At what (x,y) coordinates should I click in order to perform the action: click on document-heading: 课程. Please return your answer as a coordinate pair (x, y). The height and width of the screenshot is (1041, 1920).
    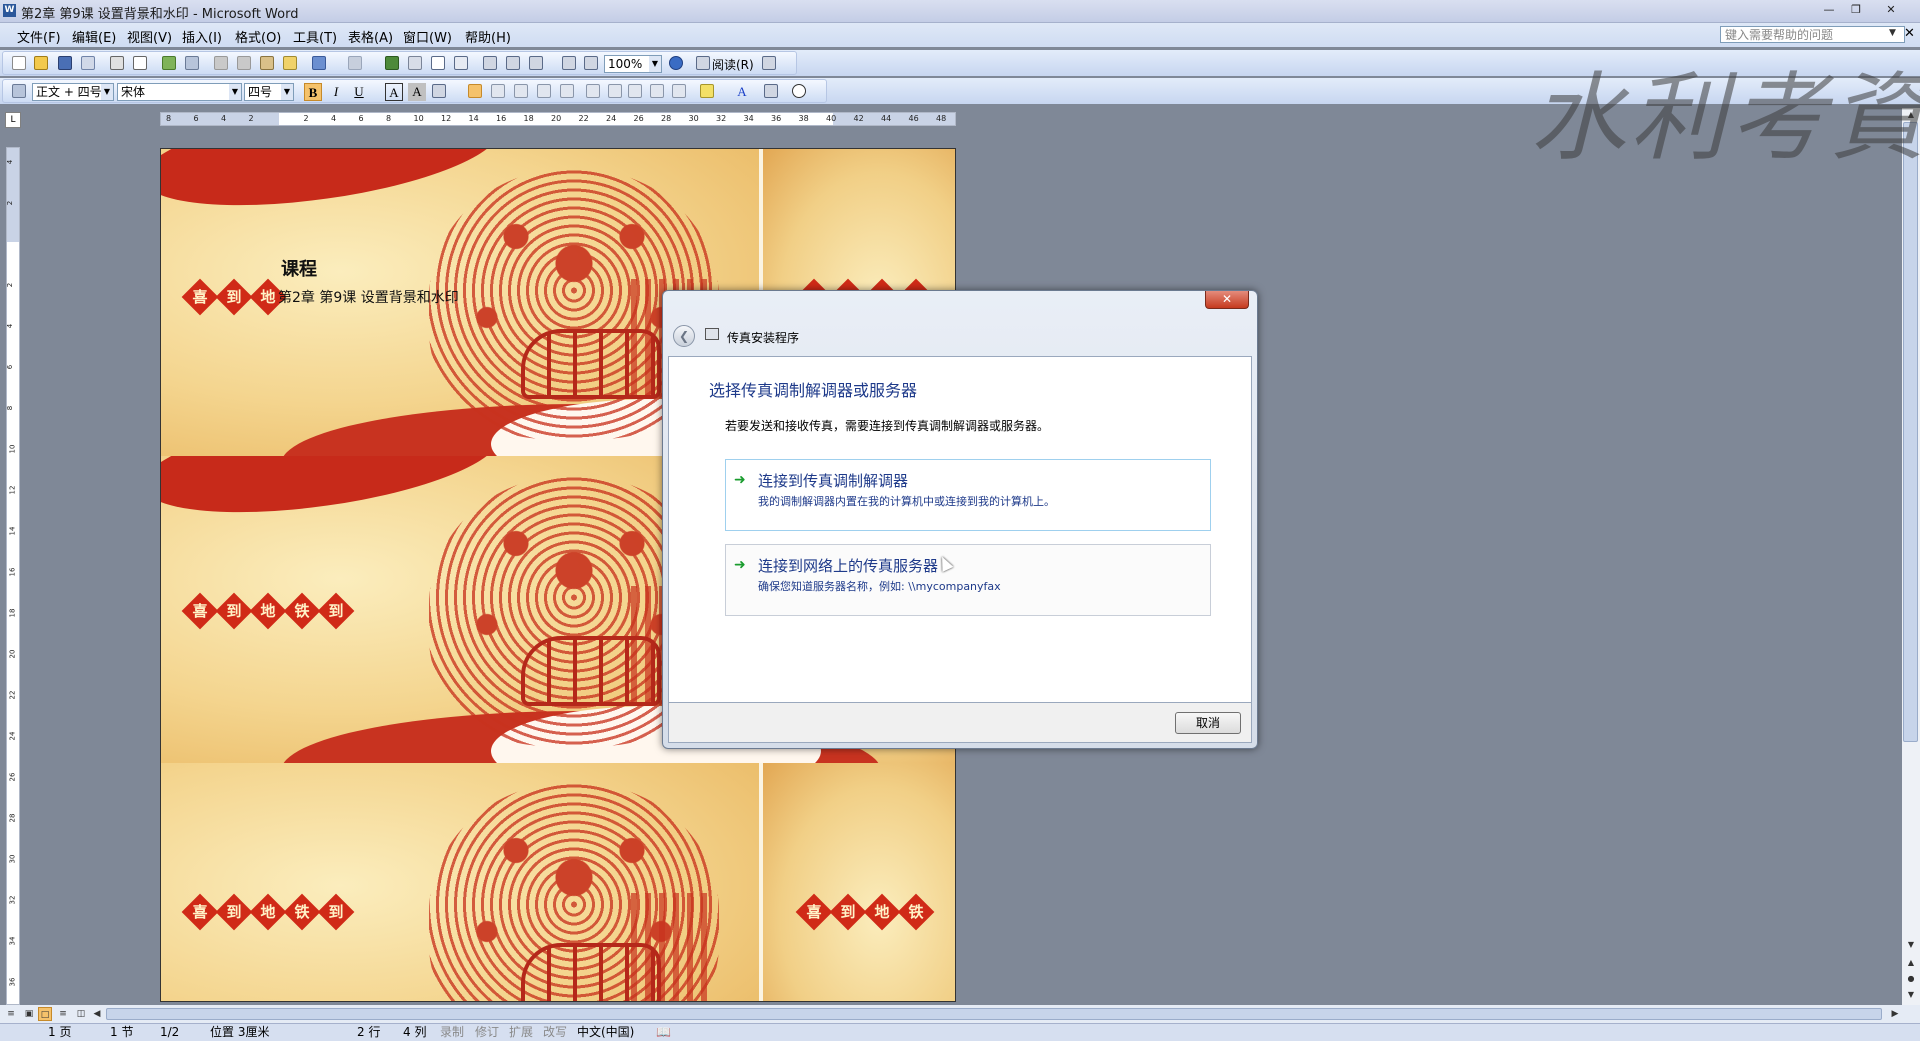
    Looking at the image, I should click on (299, 268).